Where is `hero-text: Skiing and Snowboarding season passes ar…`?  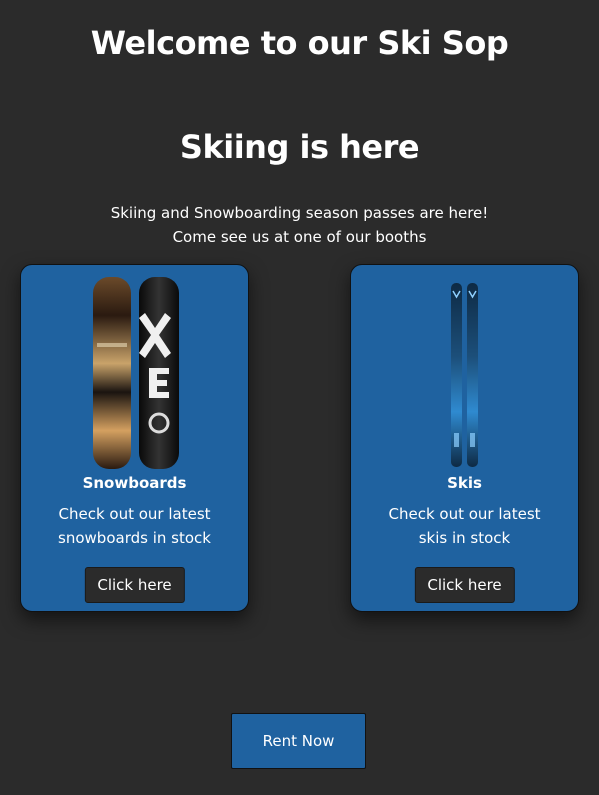 hero-text: Skiing and Snowboarding season passes ar… is located at coordinates (299, 225).